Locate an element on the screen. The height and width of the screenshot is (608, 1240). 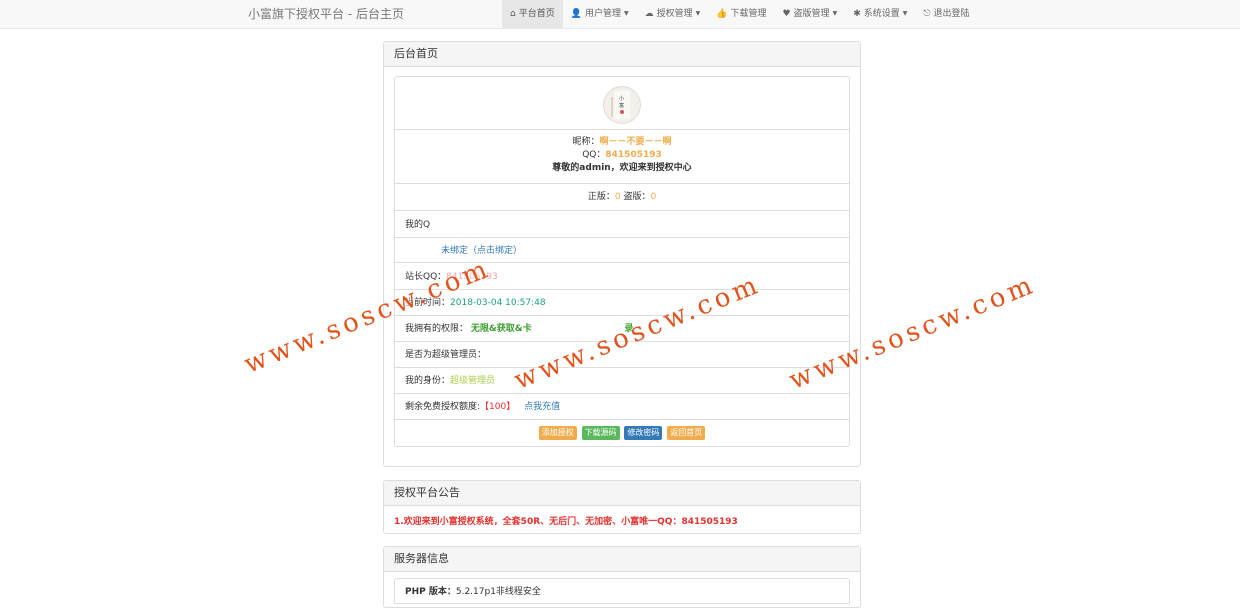
identity-value: 超级管理员 is located at coordinates (473, 381).